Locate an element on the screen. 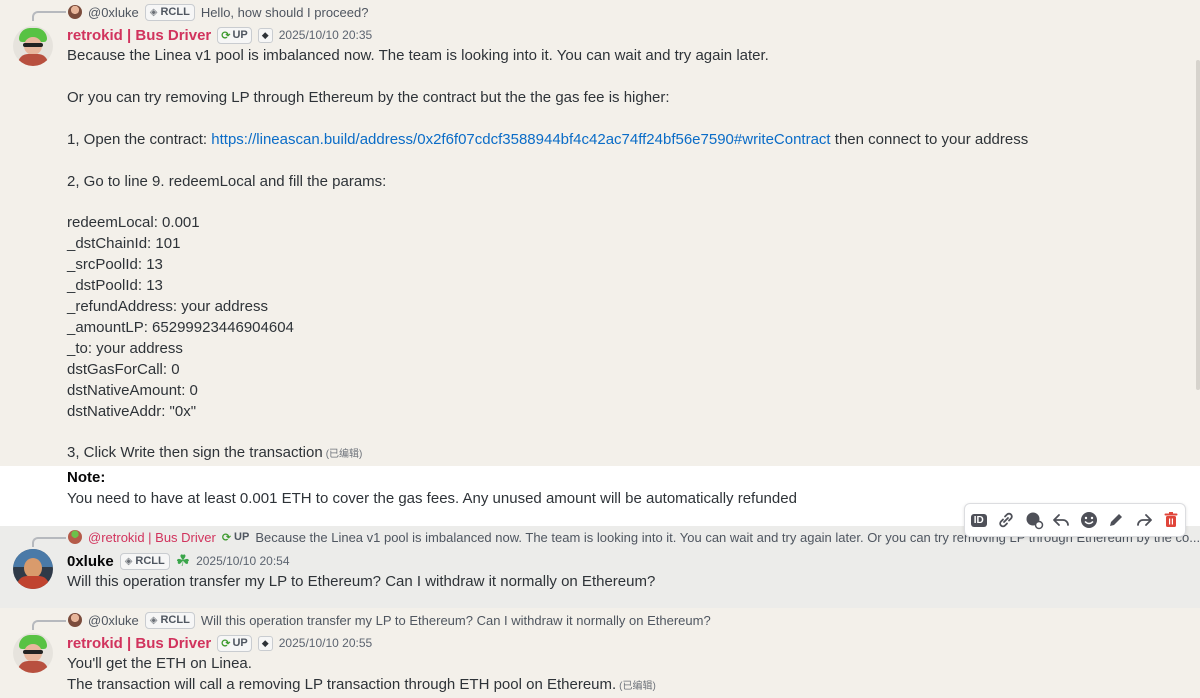 This screenshot has width=1200, height=698. param-line: _srcPoolId: 13 is located at coordinates (115, 264).